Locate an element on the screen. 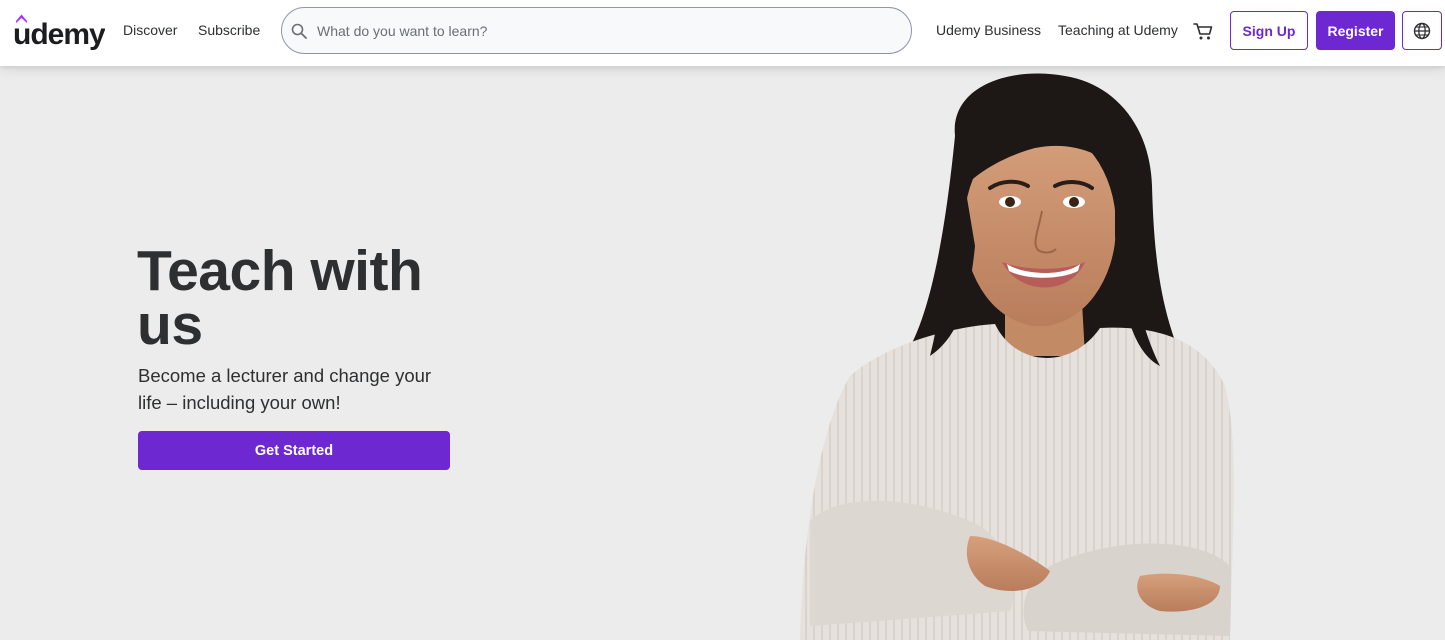 Image resolution: width=1445 pixels, height=640 pixels. nav-udemy-business: Udemy Business is located at coordinates (988, 30).